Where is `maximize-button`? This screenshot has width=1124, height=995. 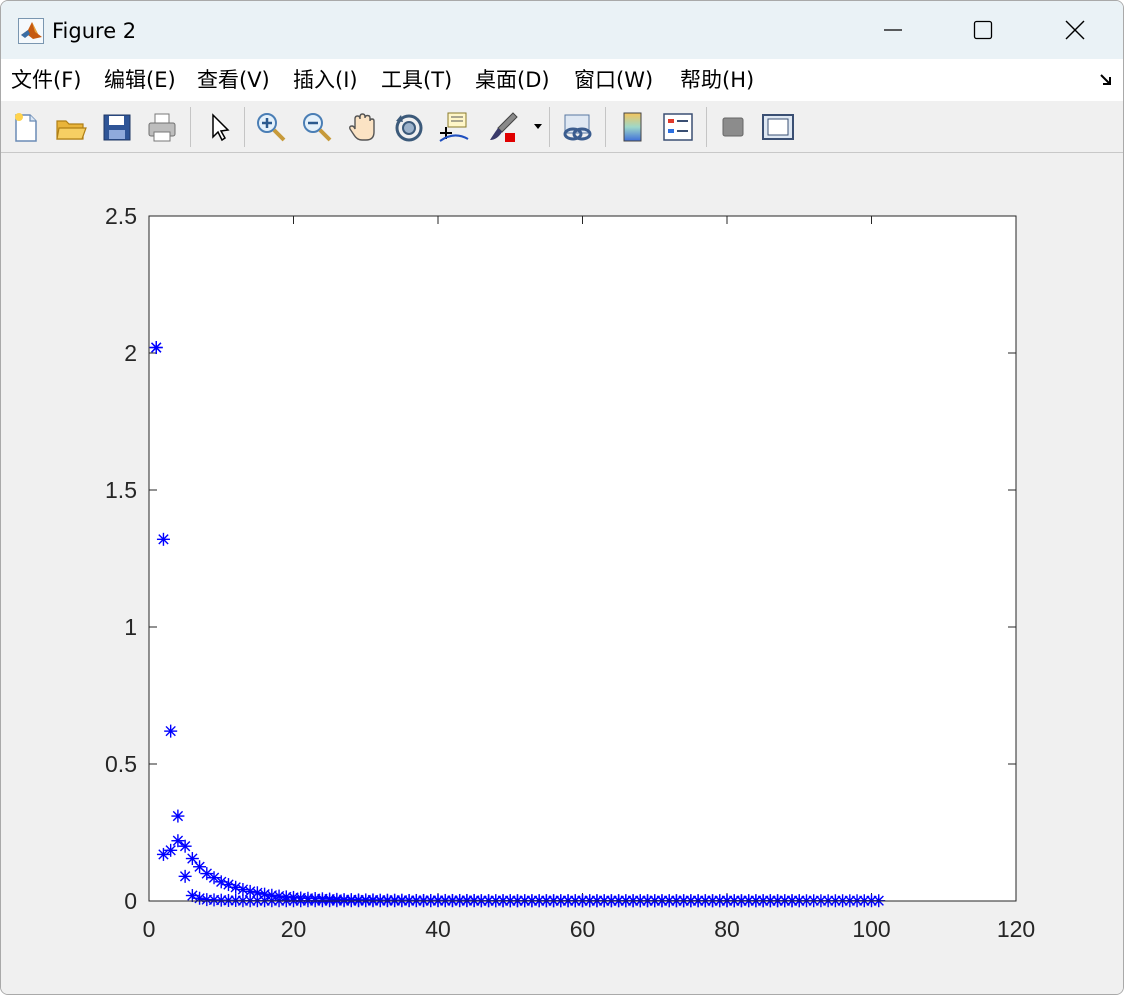 maximize-button is located at coordinates (983, 30).